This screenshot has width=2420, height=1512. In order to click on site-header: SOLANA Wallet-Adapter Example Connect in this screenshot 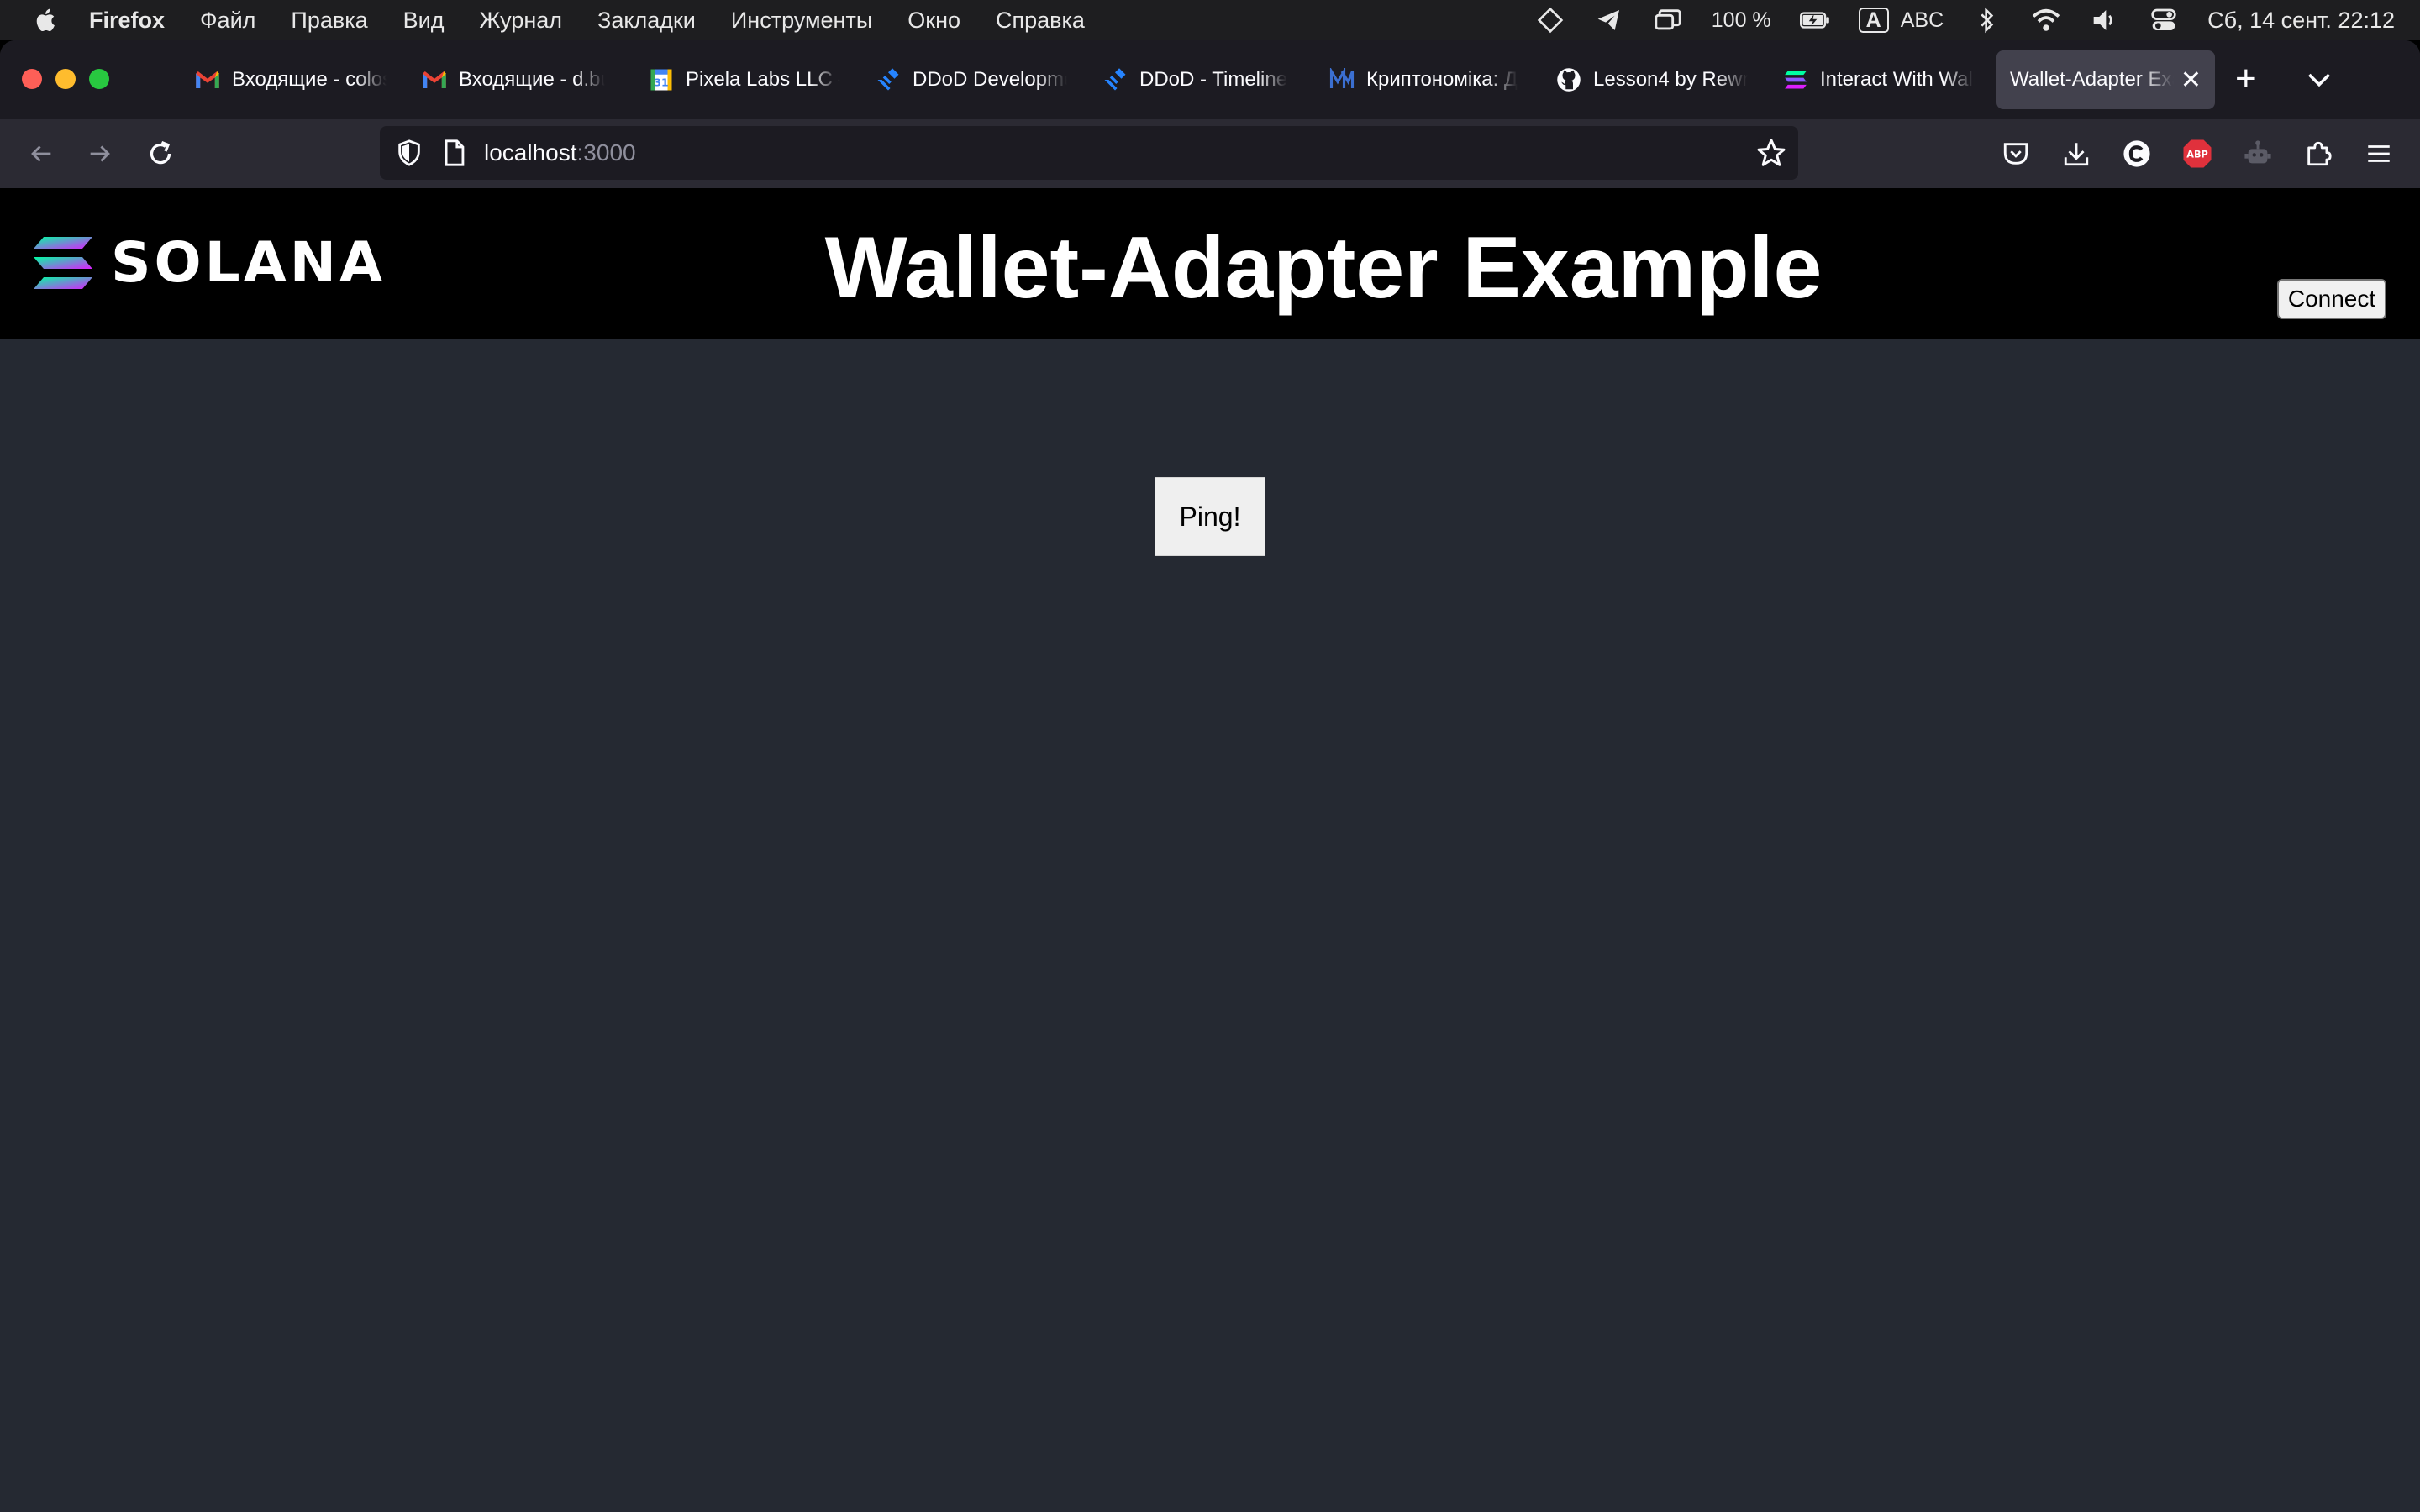, I will do `click(1210, 263)`.